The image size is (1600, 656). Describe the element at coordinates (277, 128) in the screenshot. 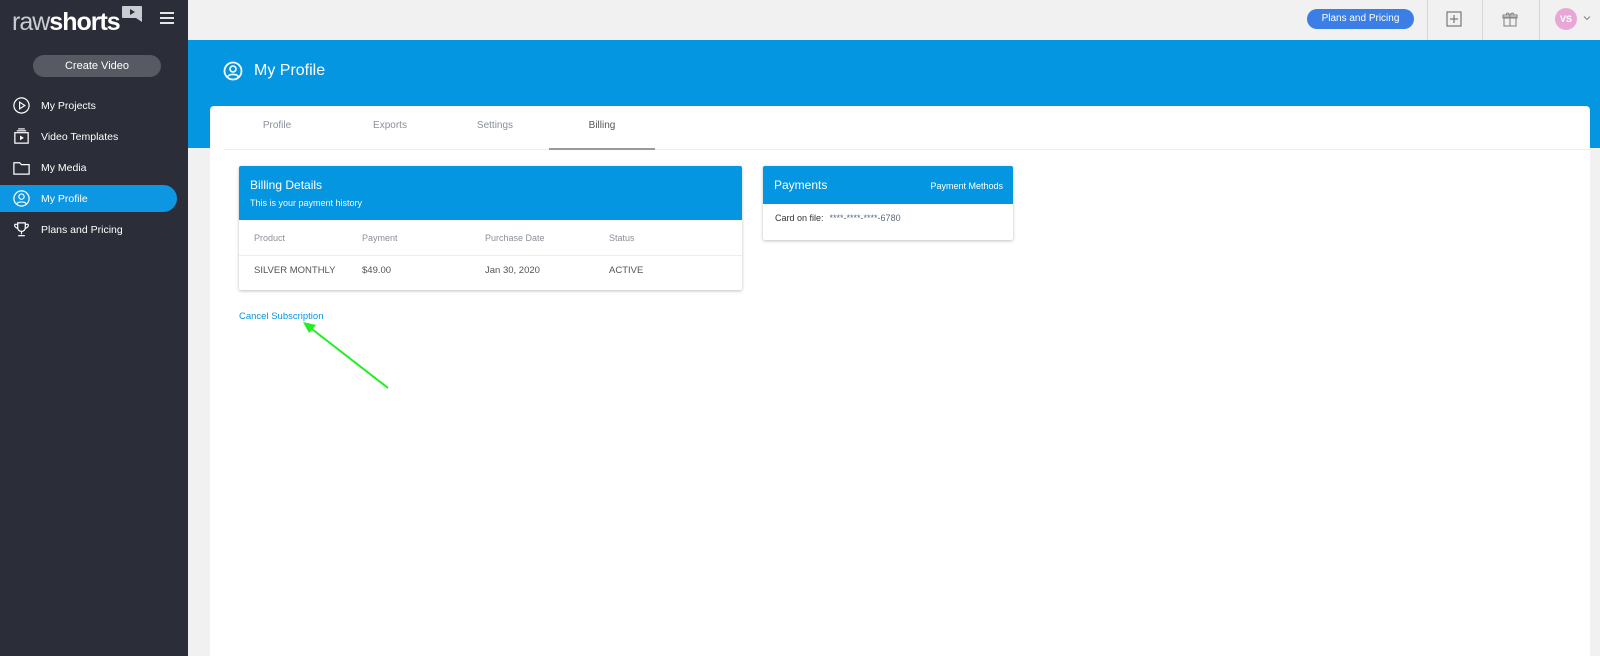

I see `tab-profile: Profile` at that location.